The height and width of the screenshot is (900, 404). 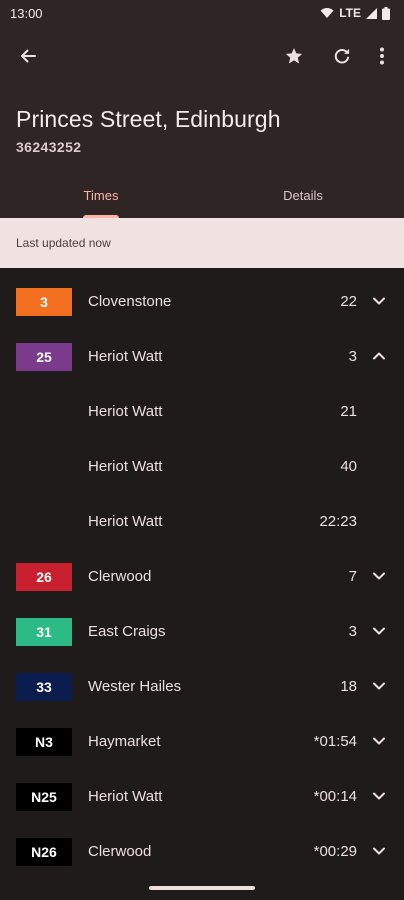 I want to click on tab-bar: Times Details, so click(x=202, y=198).